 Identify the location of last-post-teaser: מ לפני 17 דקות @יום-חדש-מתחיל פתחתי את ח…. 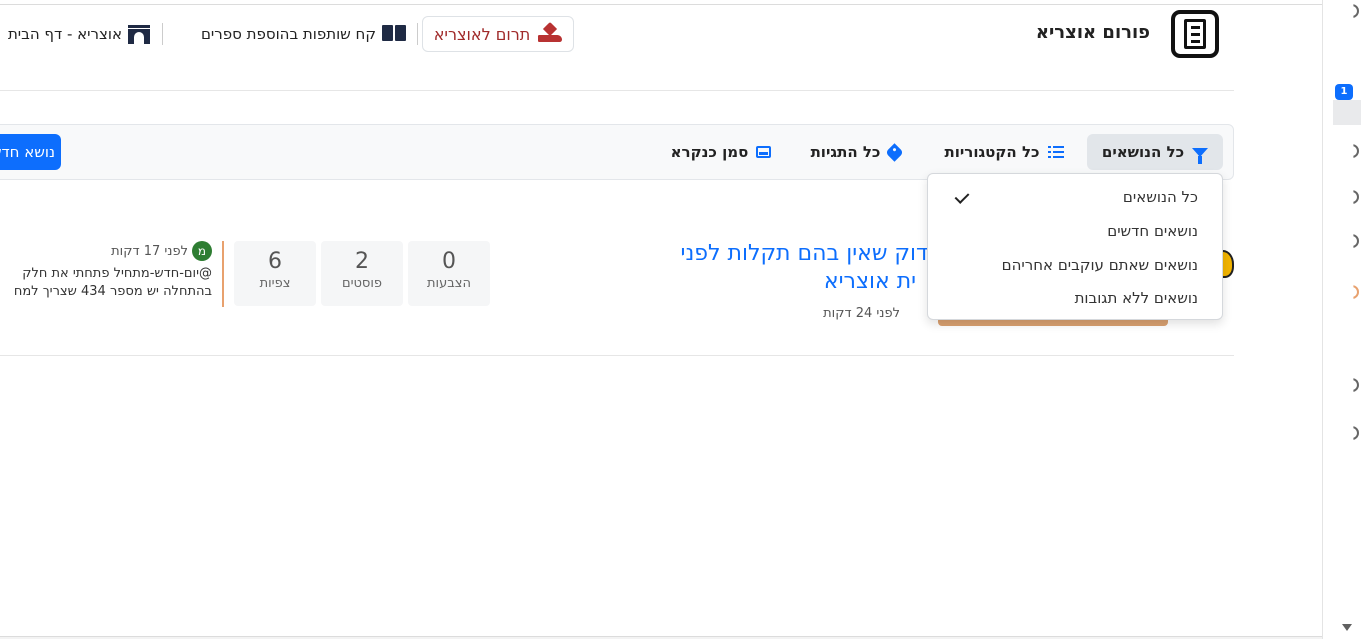
(112, 274).